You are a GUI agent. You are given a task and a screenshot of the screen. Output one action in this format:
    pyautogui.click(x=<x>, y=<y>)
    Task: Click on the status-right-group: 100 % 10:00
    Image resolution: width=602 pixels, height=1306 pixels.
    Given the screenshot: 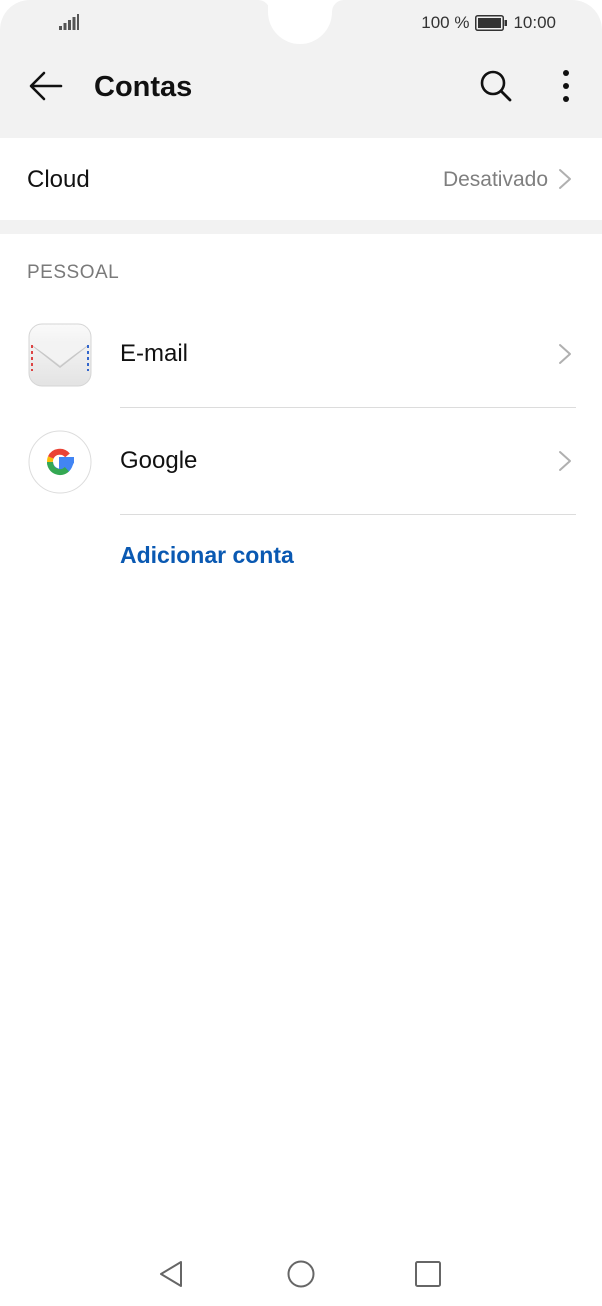 What is the action you would take?
    pyautogui.click(x=488, y=23)
    